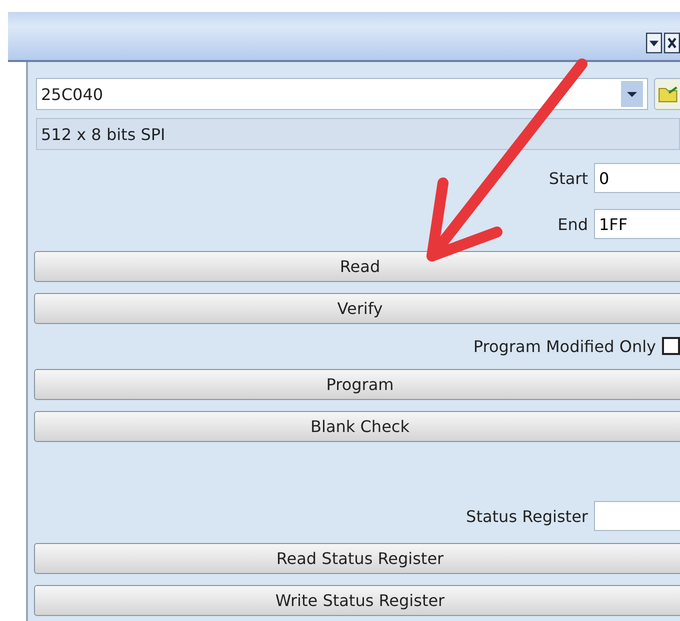 This screenshot has height=621, width=680. Describe the element at coordinates (357, 266) in the screenshot. I see `action-button: Read` at that location.